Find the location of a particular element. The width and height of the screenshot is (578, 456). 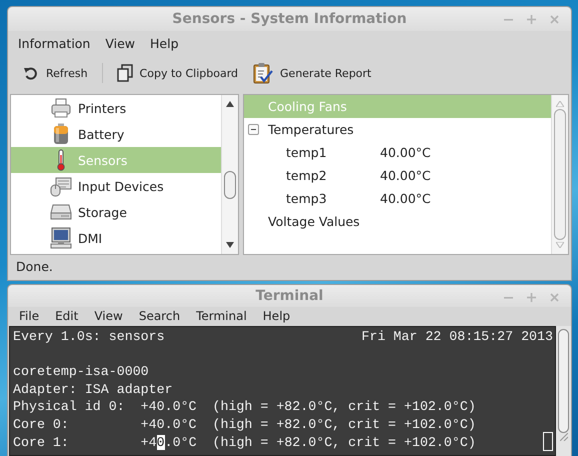

scroll-up-icon is located at coordinates (230, 104).